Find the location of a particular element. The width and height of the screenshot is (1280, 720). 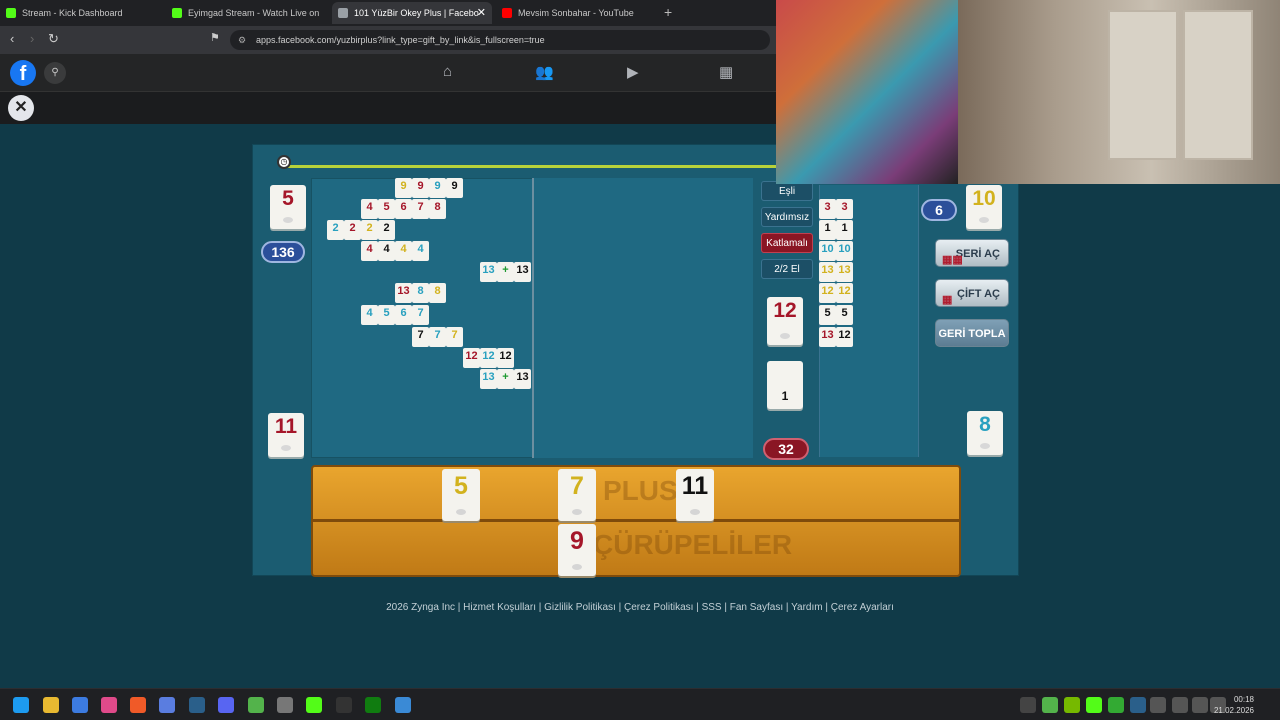

discord-icon is located at coordinates (226, 705).